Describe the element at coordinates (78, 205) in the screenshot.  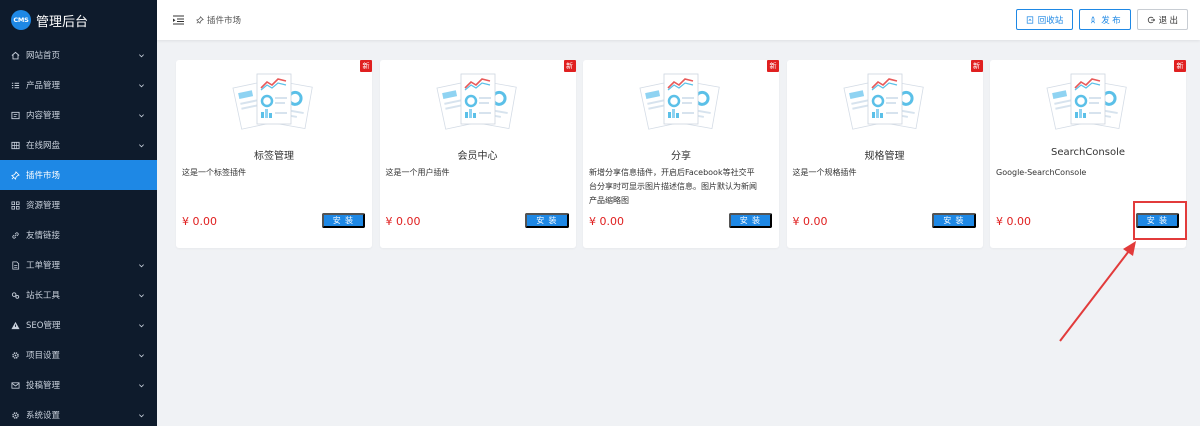
I see `sidebar-item-resources: 资源管理` at that location.